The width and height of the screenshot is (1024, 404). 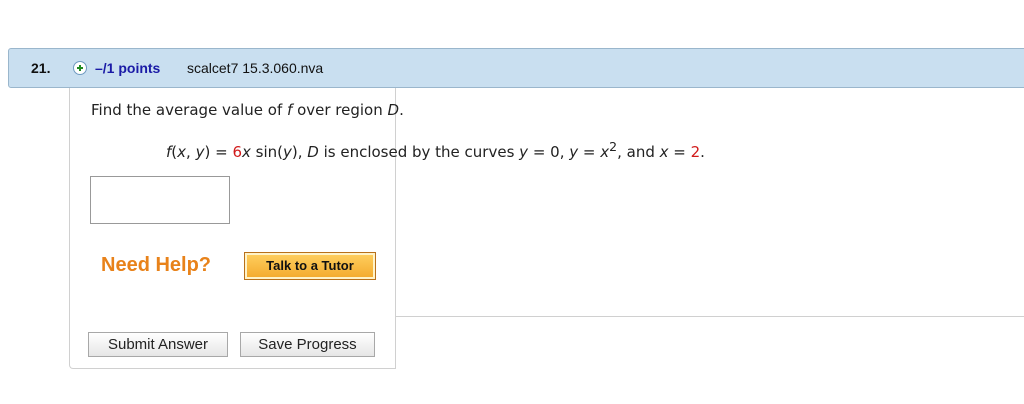 I want to click on divider-line, so click(x=709, y=316).